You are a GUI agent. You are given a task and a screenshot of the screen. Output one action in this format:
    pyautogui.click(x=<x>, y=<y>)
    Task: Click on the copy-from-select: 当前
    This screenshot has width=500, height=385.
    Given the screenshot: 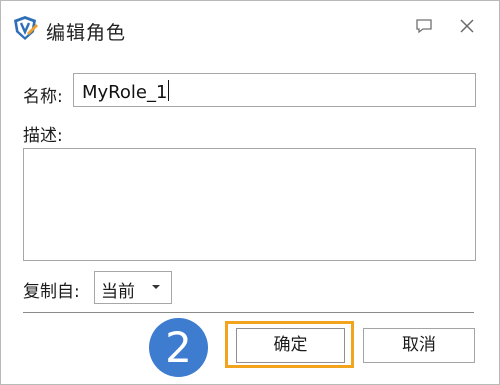 What is the action you would take?
    pyautogui.click(x=133, y=287)
    